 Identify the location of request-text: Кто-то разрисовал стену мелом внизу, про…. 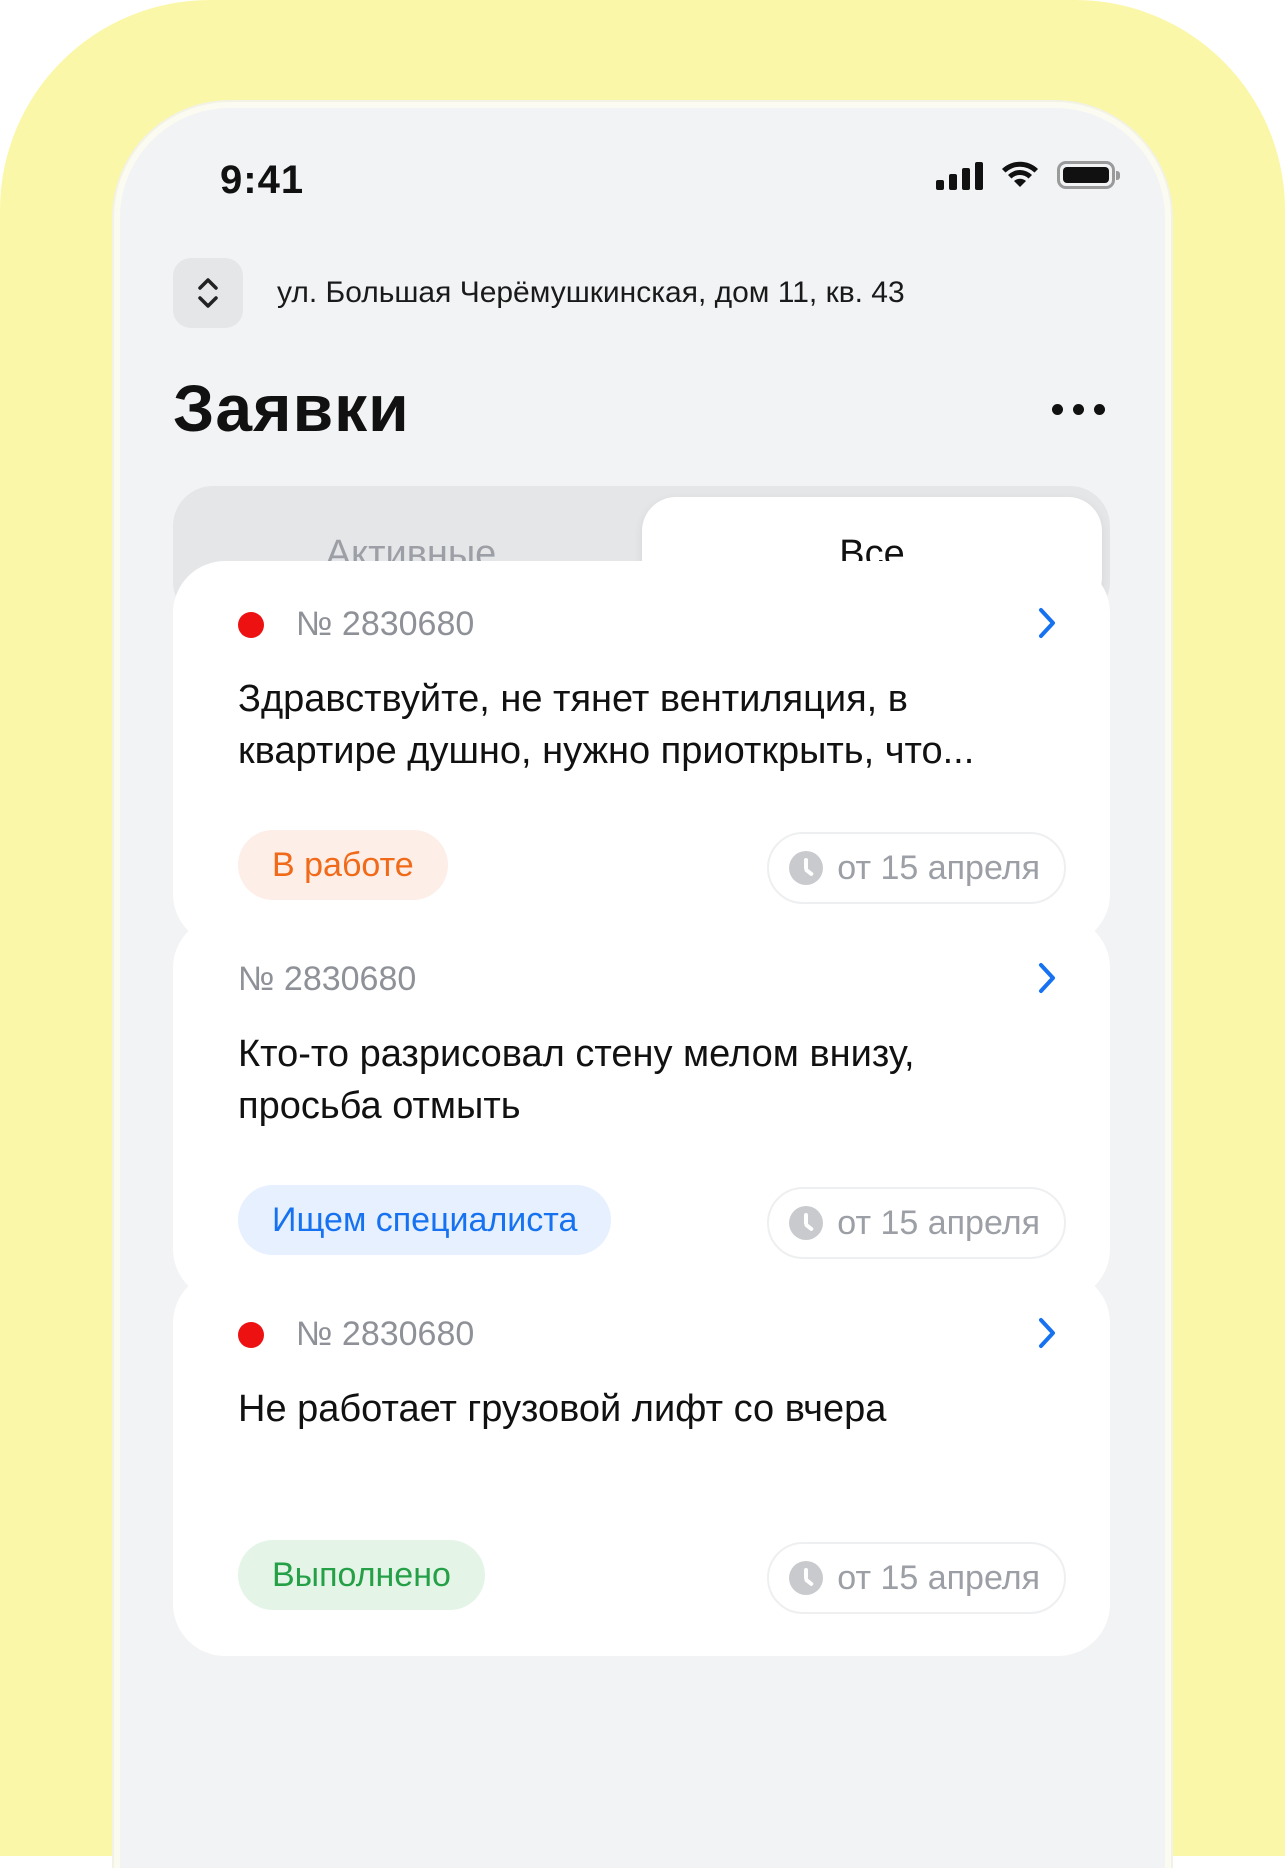
(576, 1080).